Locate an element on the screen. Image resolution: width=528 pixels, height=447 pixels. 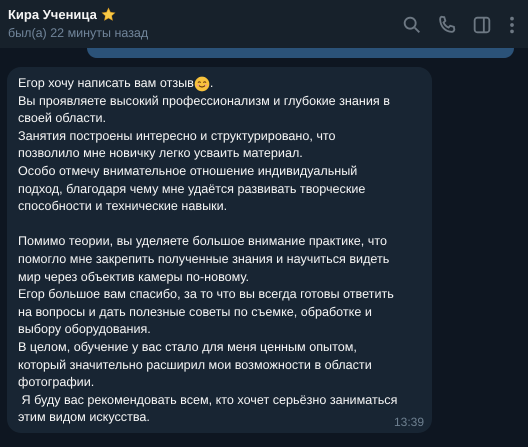
last-seen-status: был(а) 22 минуты назад is located at coordinates (79, 33).